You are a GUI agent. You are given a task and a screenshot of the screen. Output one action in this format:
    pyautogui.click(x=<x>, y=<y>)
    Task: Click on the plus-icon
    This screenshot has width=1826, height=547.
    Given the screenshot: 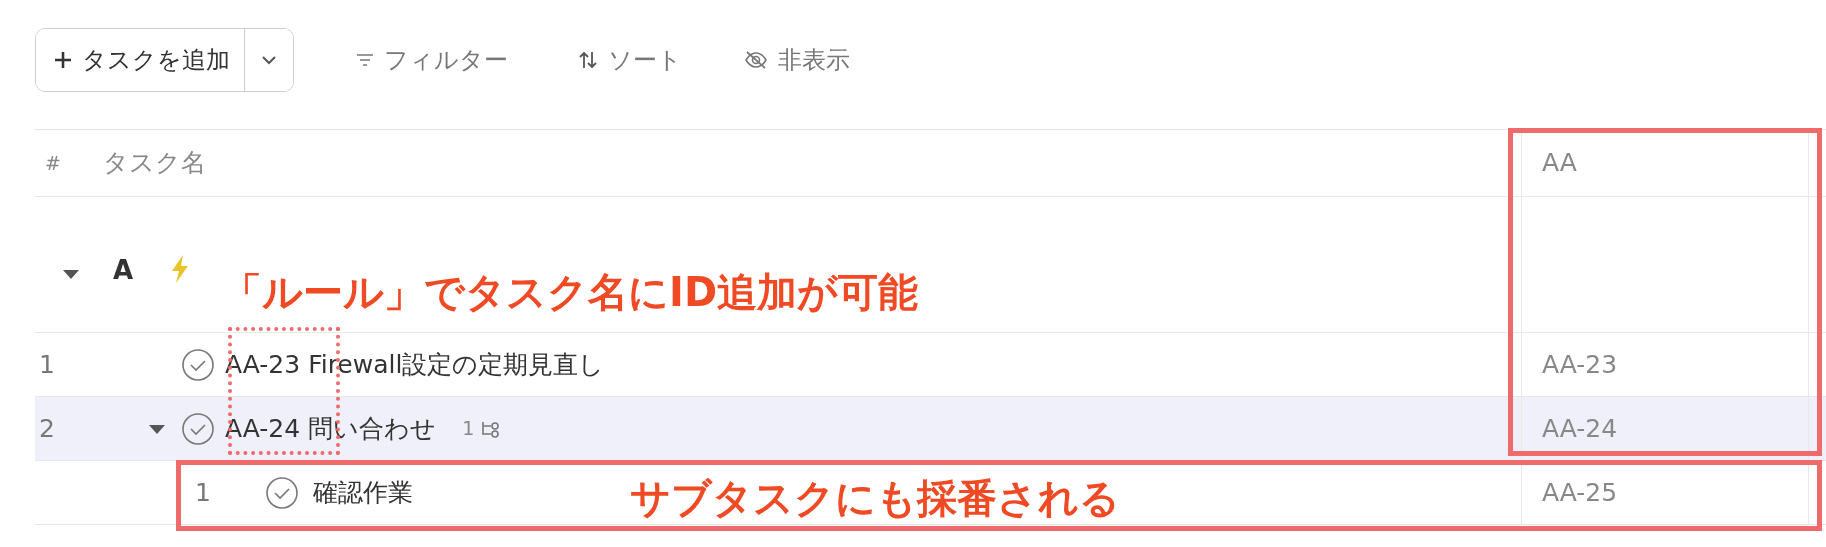 What is the action you would take?
    pyautogui.click(x=63, y=60)
    